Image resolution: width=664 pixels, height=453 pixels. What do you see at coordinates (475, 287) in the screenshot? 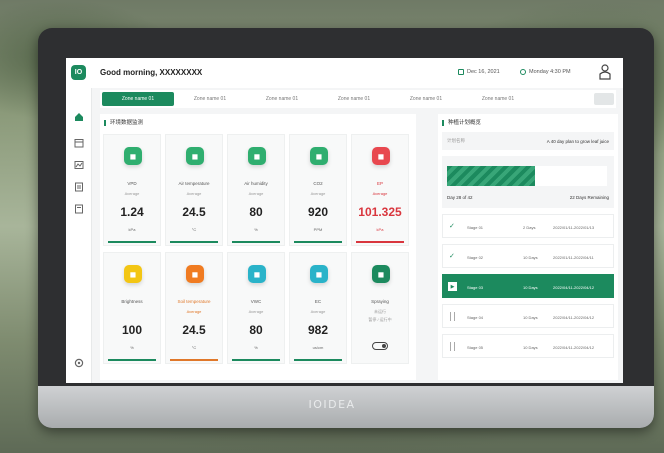
I see `stage-name: Stage 03` at bounding box center [475, 287].